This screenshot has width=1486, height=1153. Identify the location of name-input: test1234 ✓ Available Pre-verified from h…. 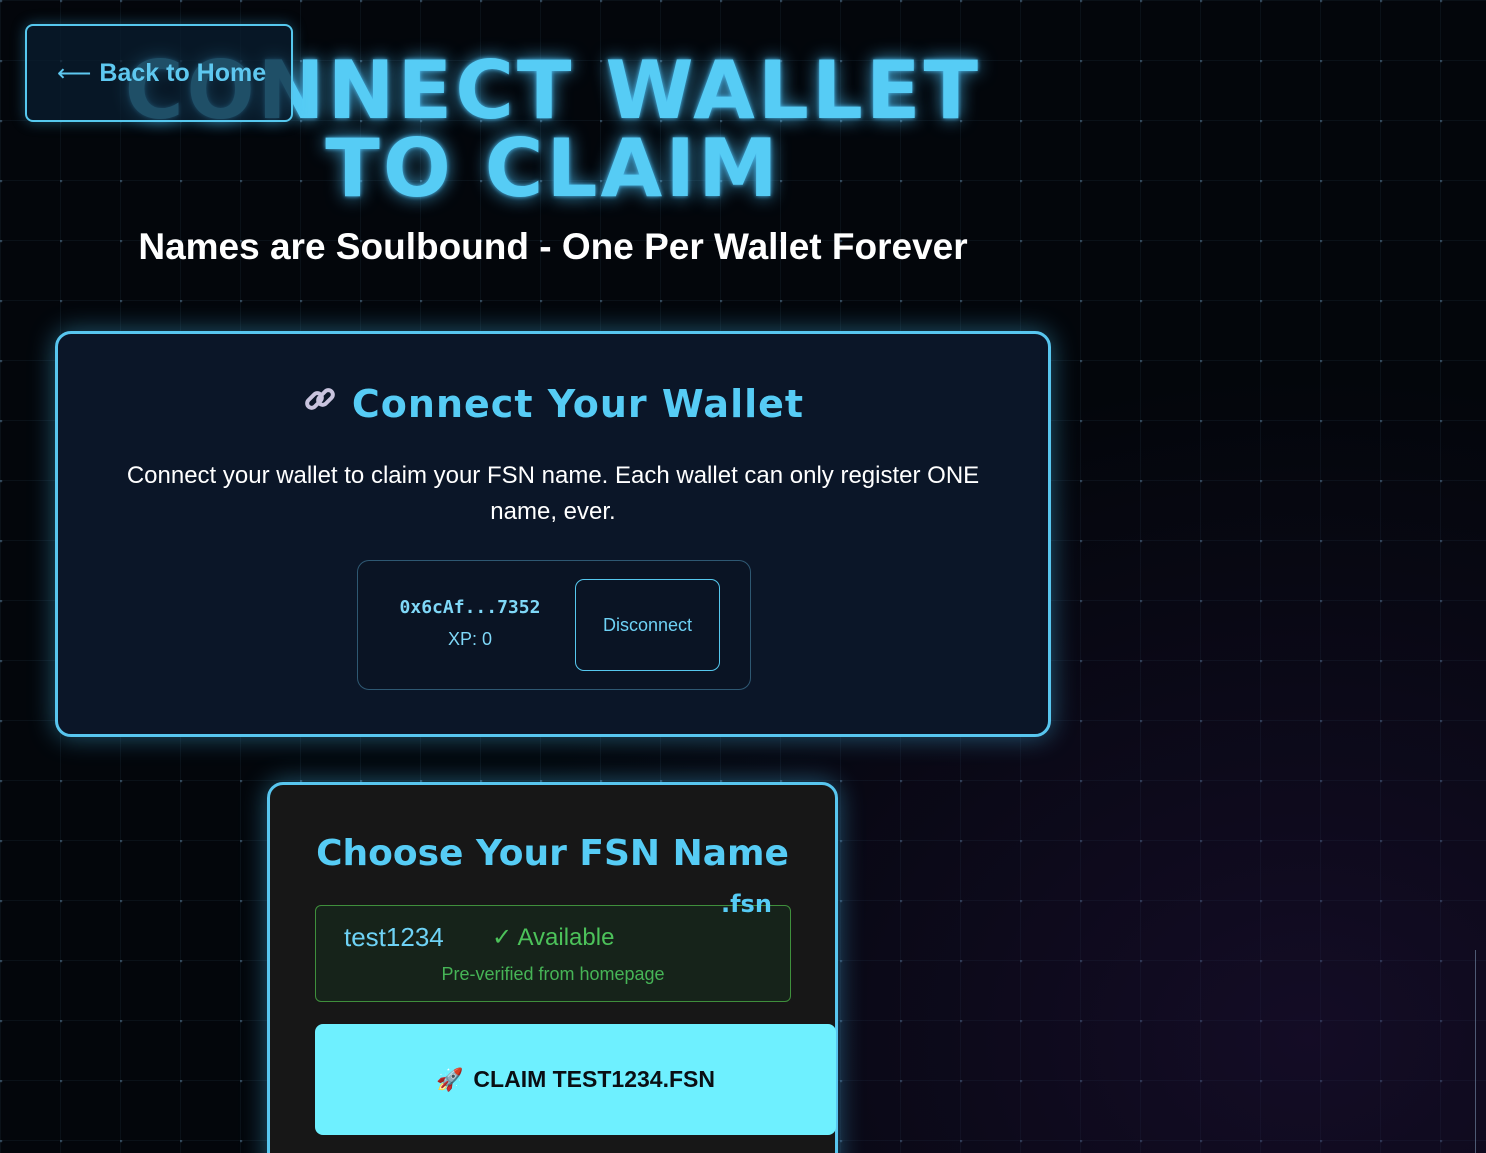
(553, 953).